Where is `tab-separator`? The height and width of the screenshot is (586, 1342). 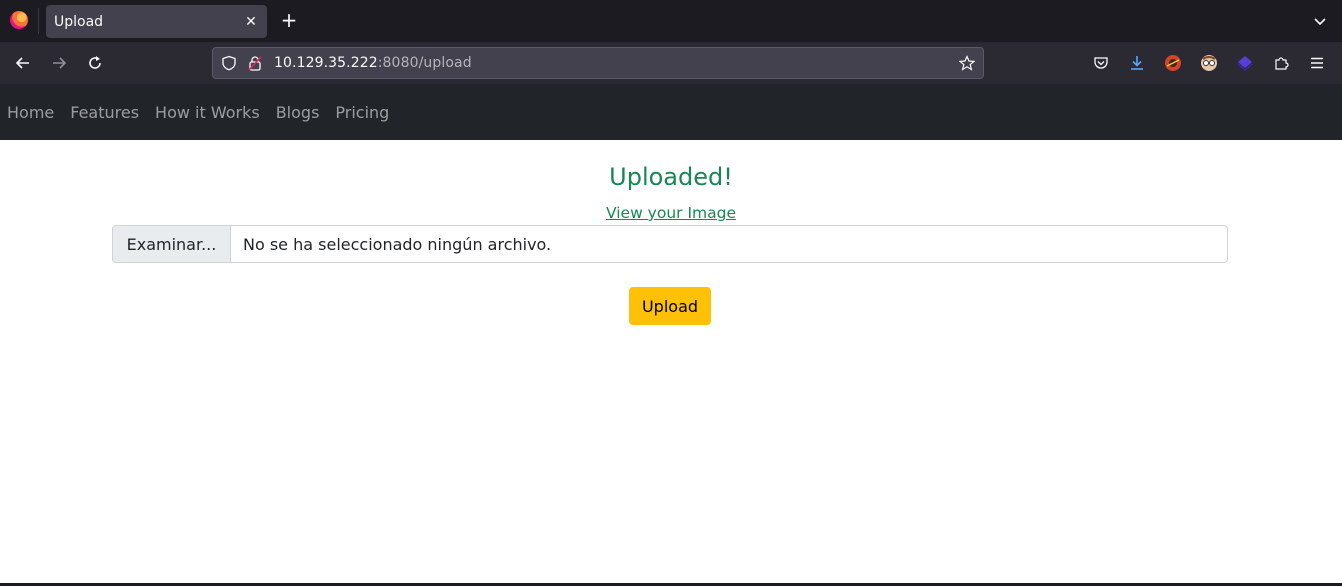 tab-separator is located at coordinates (38, 21).